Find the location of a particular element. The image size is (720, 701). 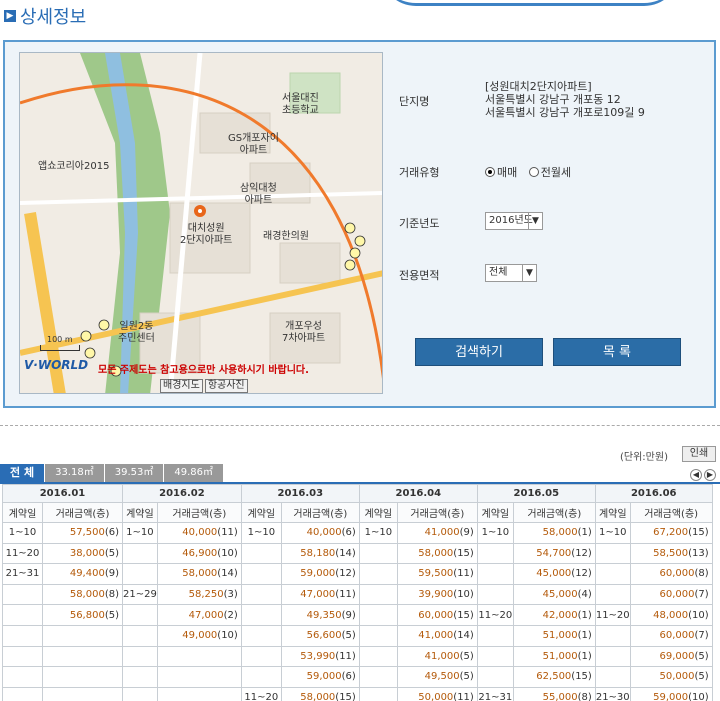

deal-amount: 47,000(2) is located at coordinates (199, 615).